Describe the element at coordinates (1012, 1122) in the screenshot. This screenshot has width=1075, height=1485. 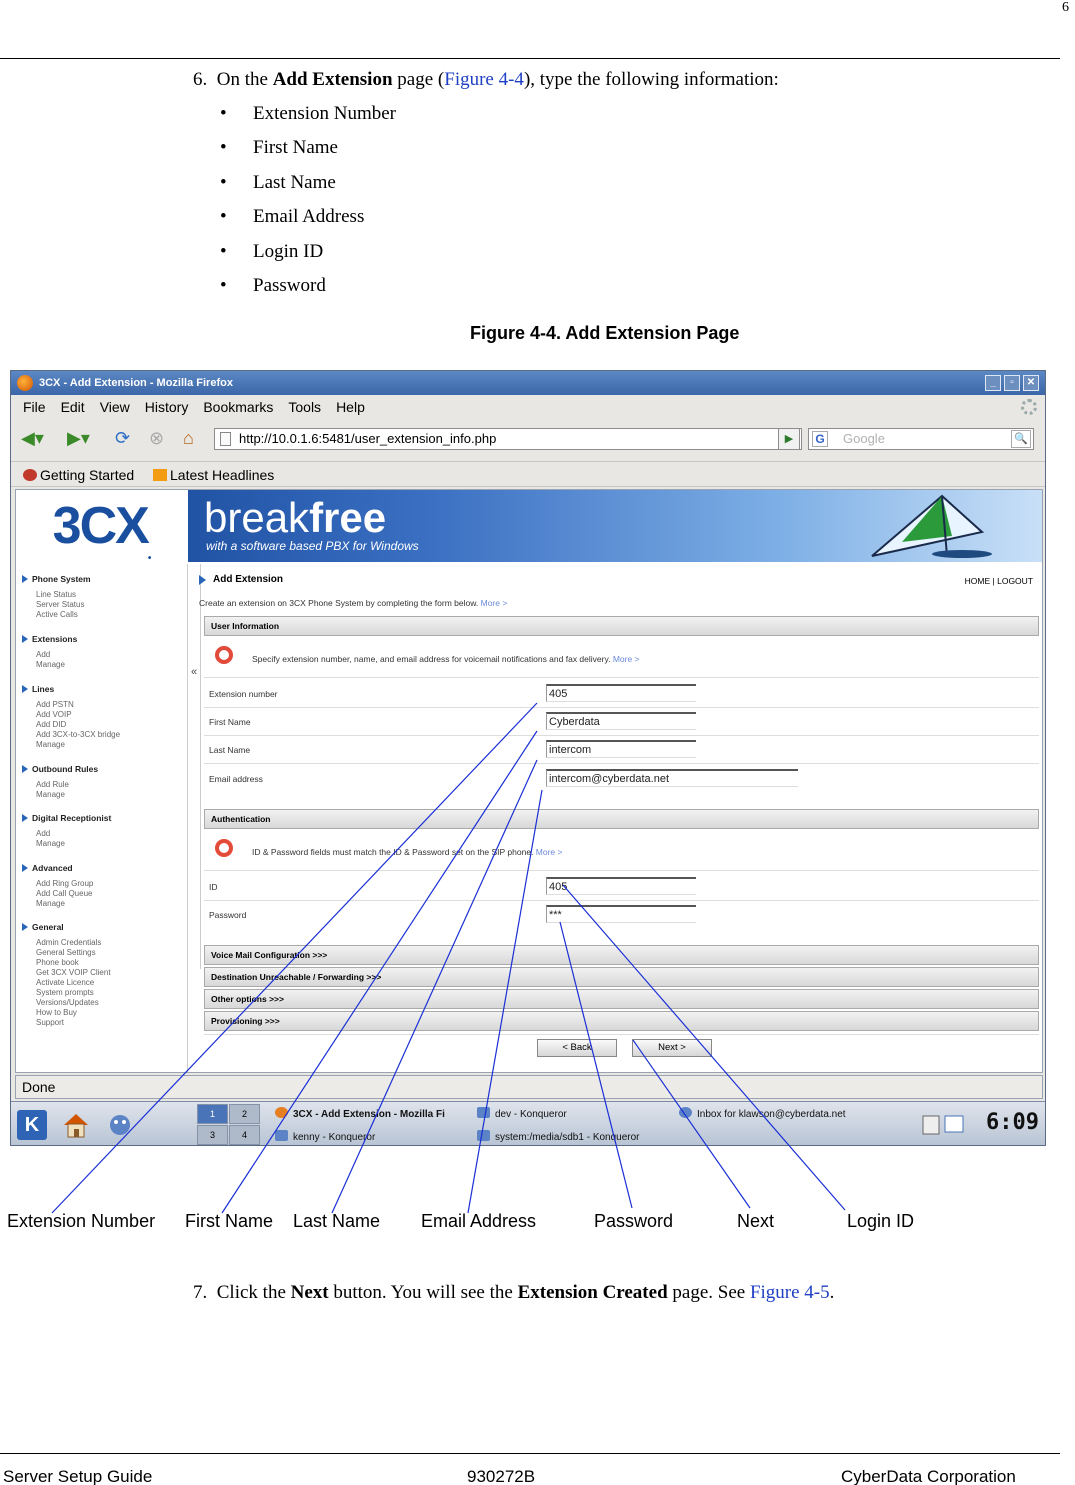
I see `clock: 6:09` at that location.